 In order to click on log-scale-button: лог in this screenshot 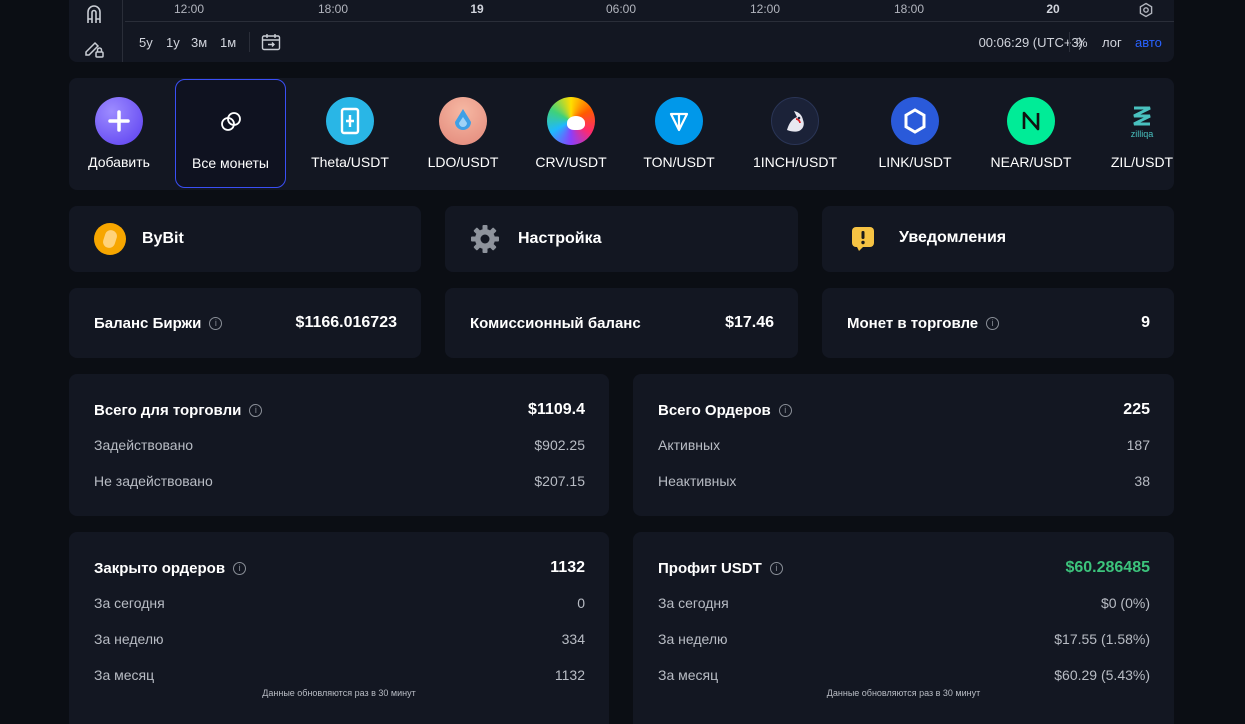, I will do `click(1112, 42)`.